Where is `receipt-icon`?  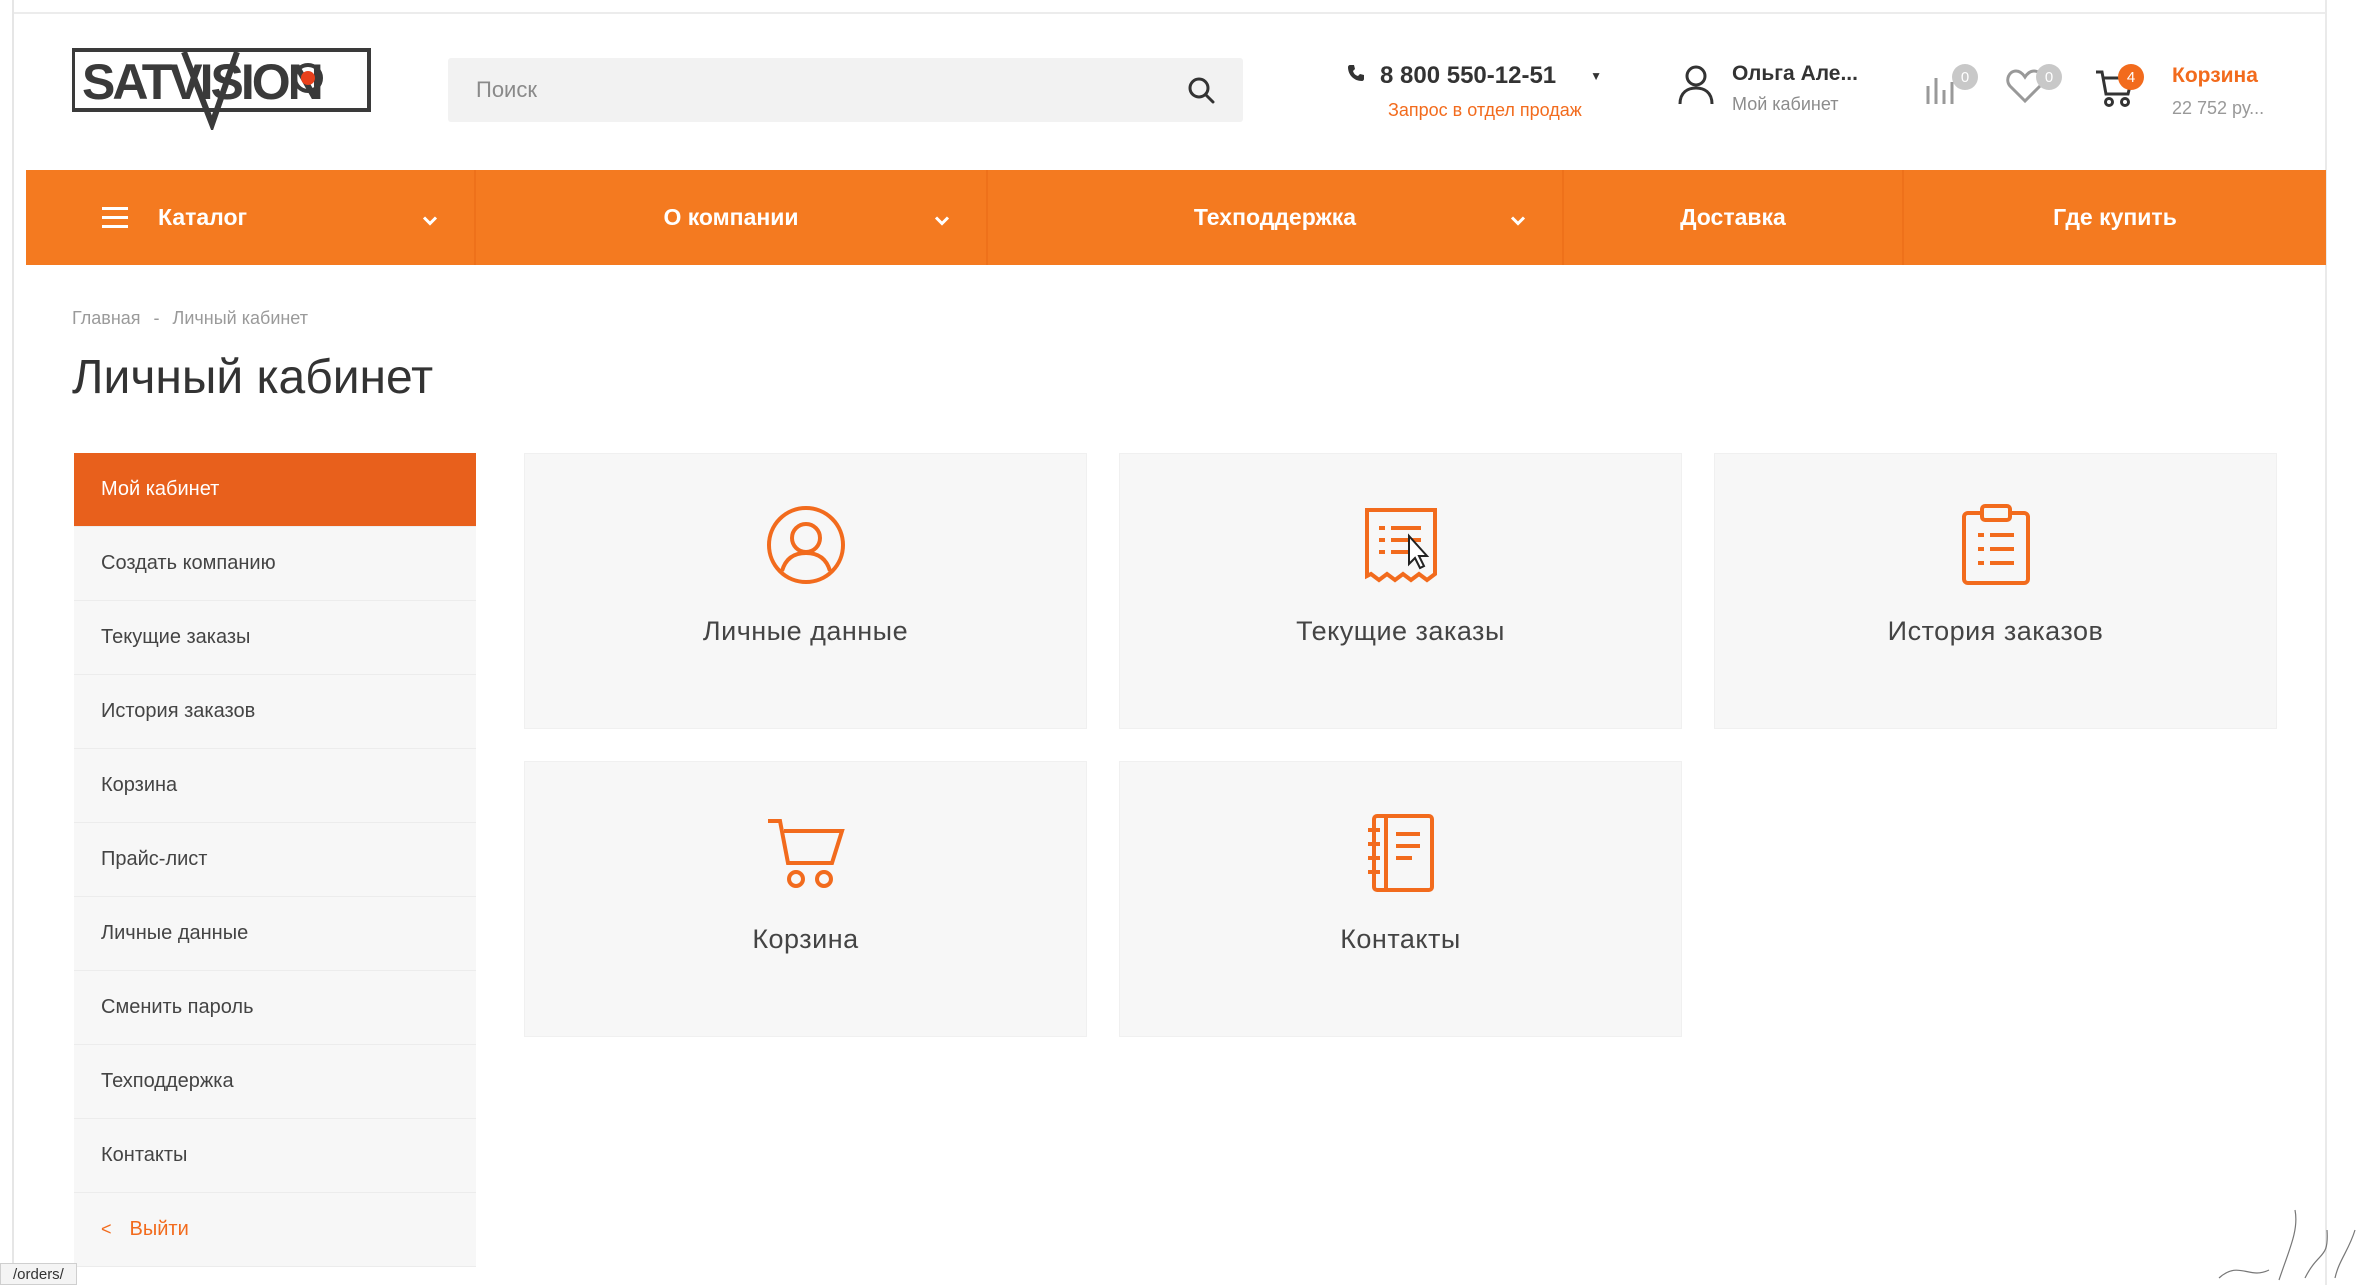 receipt-icon is located at coordinates (1401, 545).